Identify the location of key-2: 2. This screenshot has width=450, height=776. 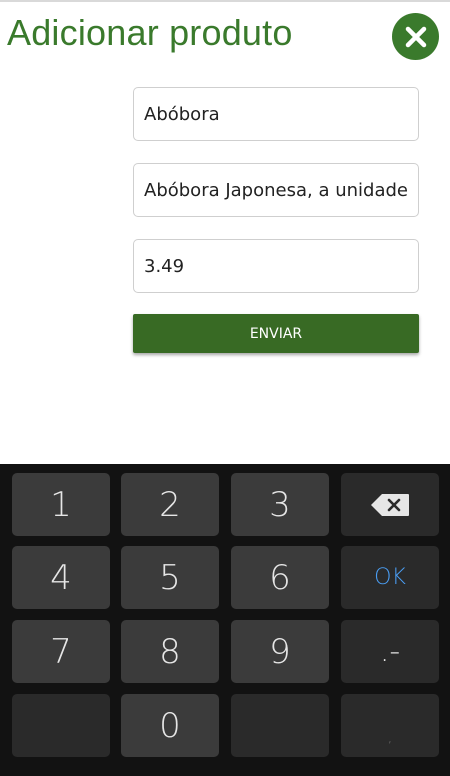
(170, 504).